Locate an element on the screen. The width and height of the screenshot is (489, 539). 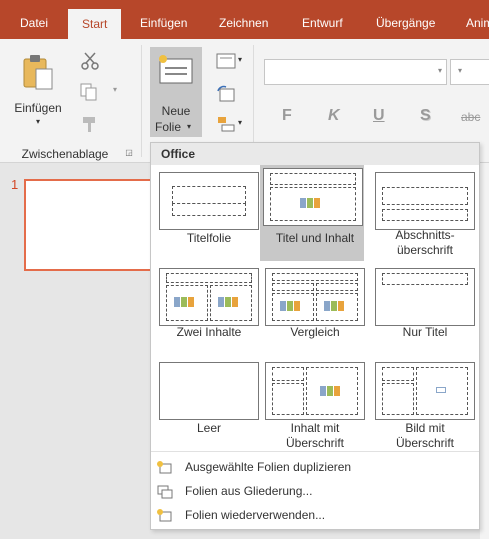
layout-label: Nur Titel is located at coordinates (425, 332).